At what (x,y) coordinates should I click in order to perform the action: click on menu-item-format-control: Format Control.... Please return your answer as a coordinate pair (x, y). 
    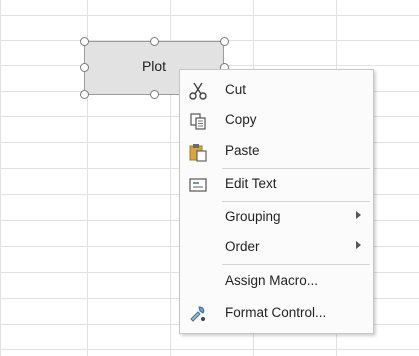
    Looking at the image, I should click on (276, 313).